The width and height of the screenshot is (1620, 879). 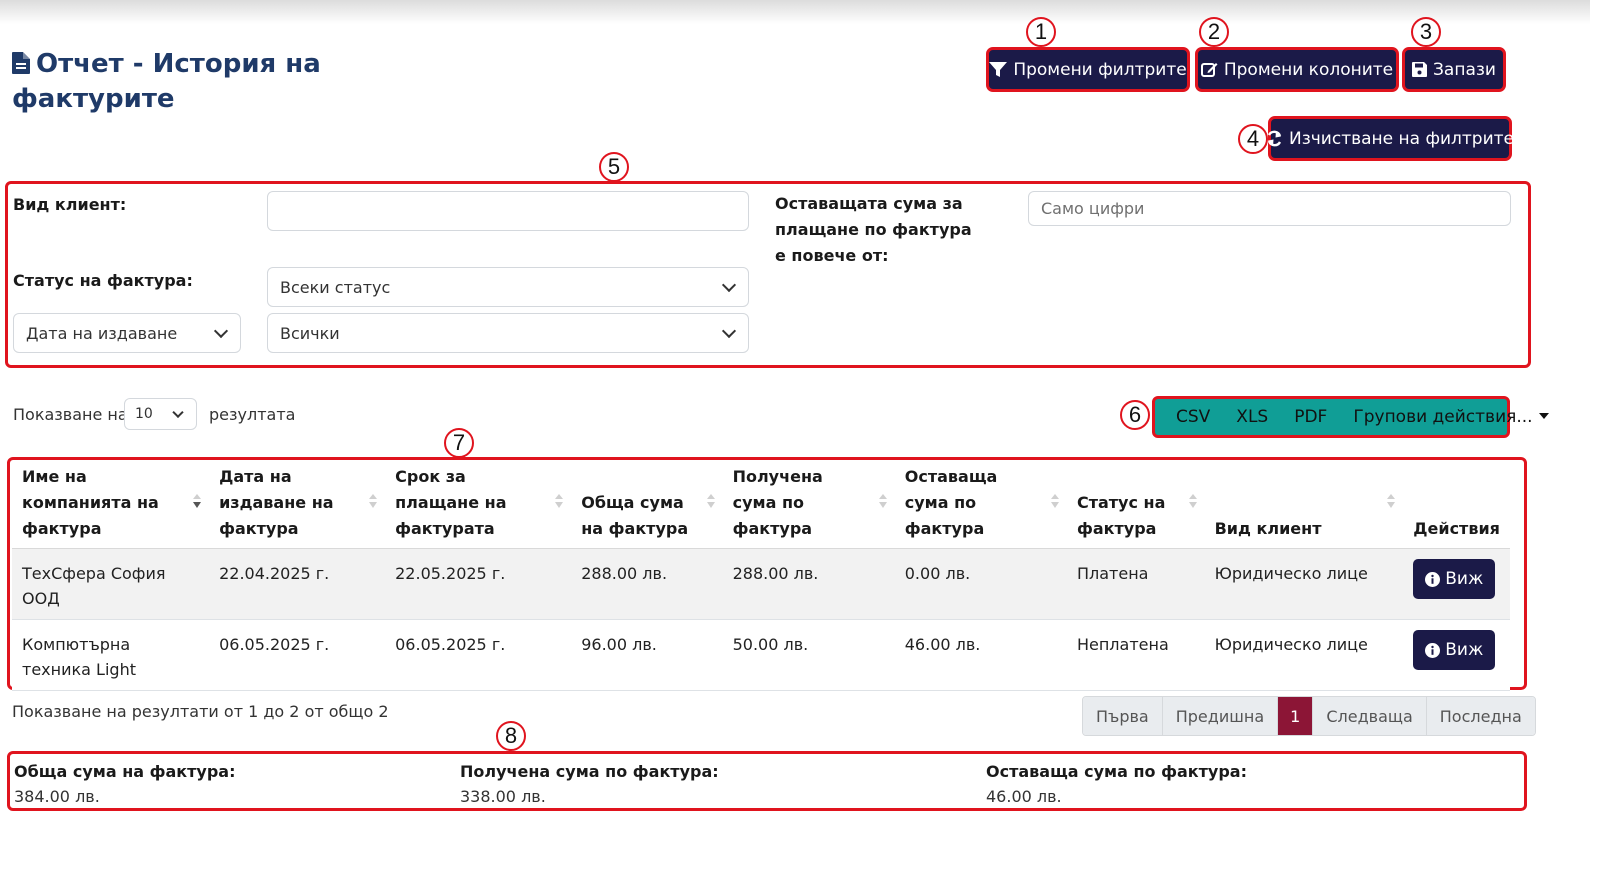 What do you see at coordinates (1121, 515) in the screenshot?
I see `column-header-label: Статус на фактура` at bounding box center [1121, 515].